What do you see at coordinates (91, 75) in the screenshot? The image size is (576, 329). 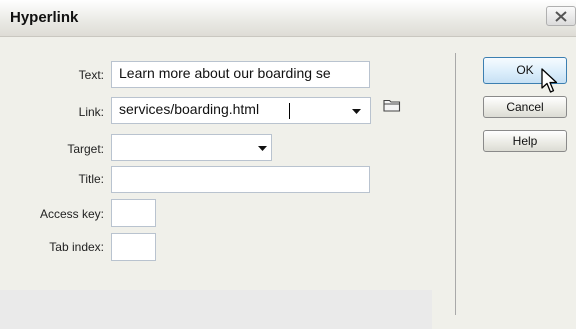 I see `text-label: Text:` at bounding box center [91, 75].